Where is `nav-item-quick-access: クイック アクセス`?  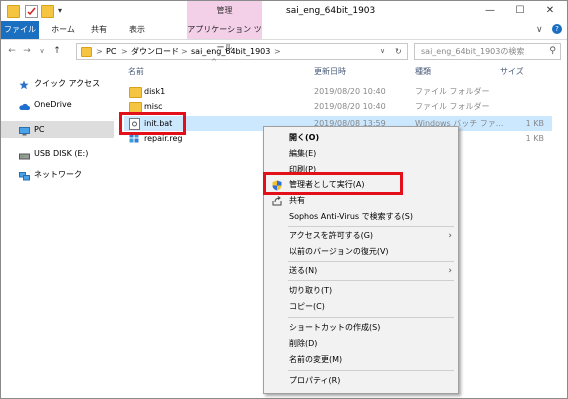 nav-item-quick-access: クイック アクセス is located at coordinates (57, 83).